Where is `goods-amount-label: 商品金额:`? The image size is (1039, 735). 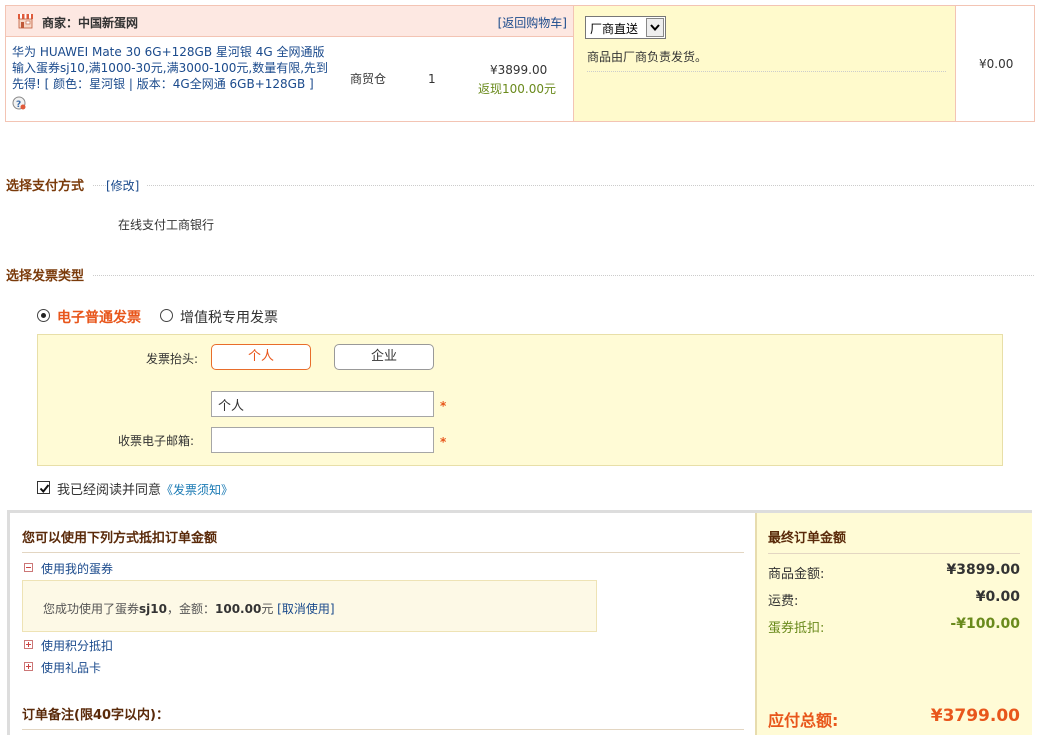 goods-amount-label: 商品金额: is located at coordinates (796, 574).